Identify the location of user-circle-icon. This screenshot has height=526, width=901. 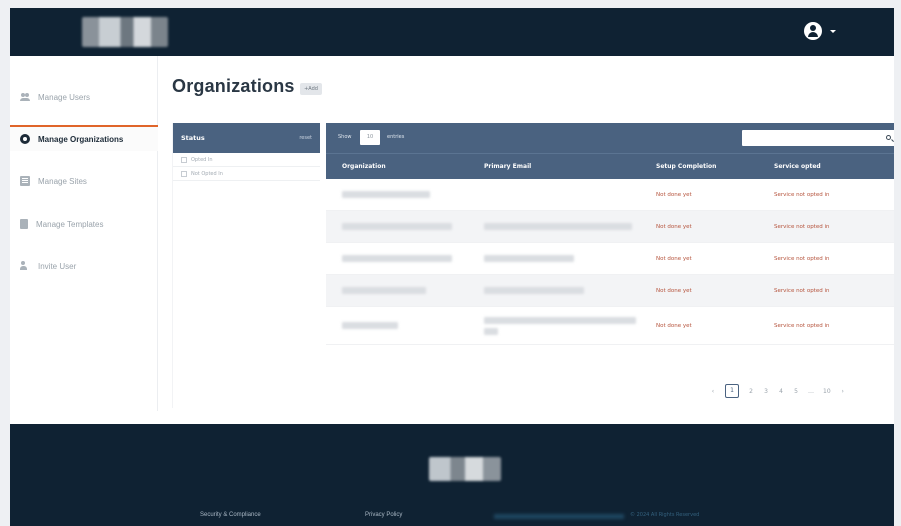
(813, 31).